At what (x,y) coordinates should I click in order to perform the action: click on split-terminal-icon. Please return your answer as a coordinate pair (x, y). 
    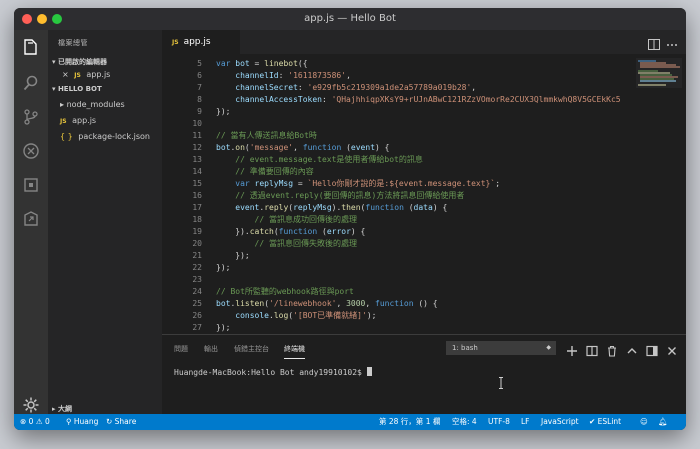
    Looking at the image, I should click on (592, 349).